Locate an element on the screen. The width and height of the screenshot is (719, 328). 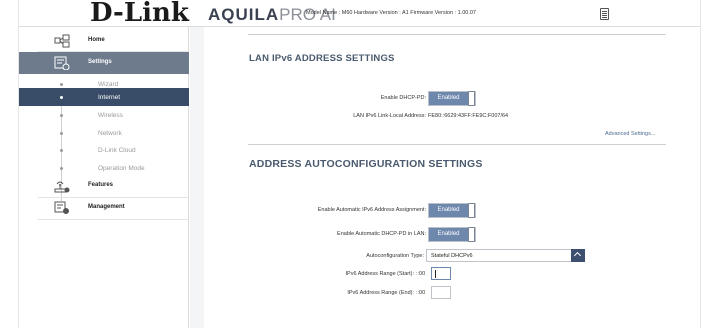
sidebar-subitem-internet: Internet is located at coordinates (104, 97).